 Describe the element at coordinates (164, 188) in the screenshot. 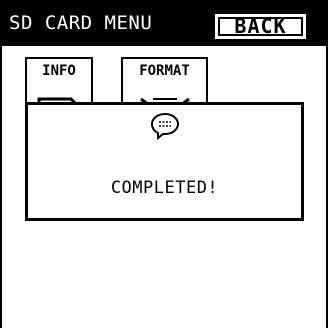

I see `dialog-message: COMPLETED!` at that location.